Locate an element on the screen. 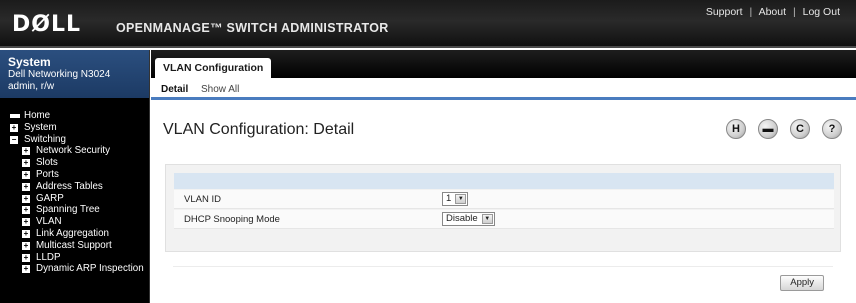 The height and width of the screenshot is (303, 856). dhcp-snooping-select: Disable ▼ is located at coordinates (468, 219).